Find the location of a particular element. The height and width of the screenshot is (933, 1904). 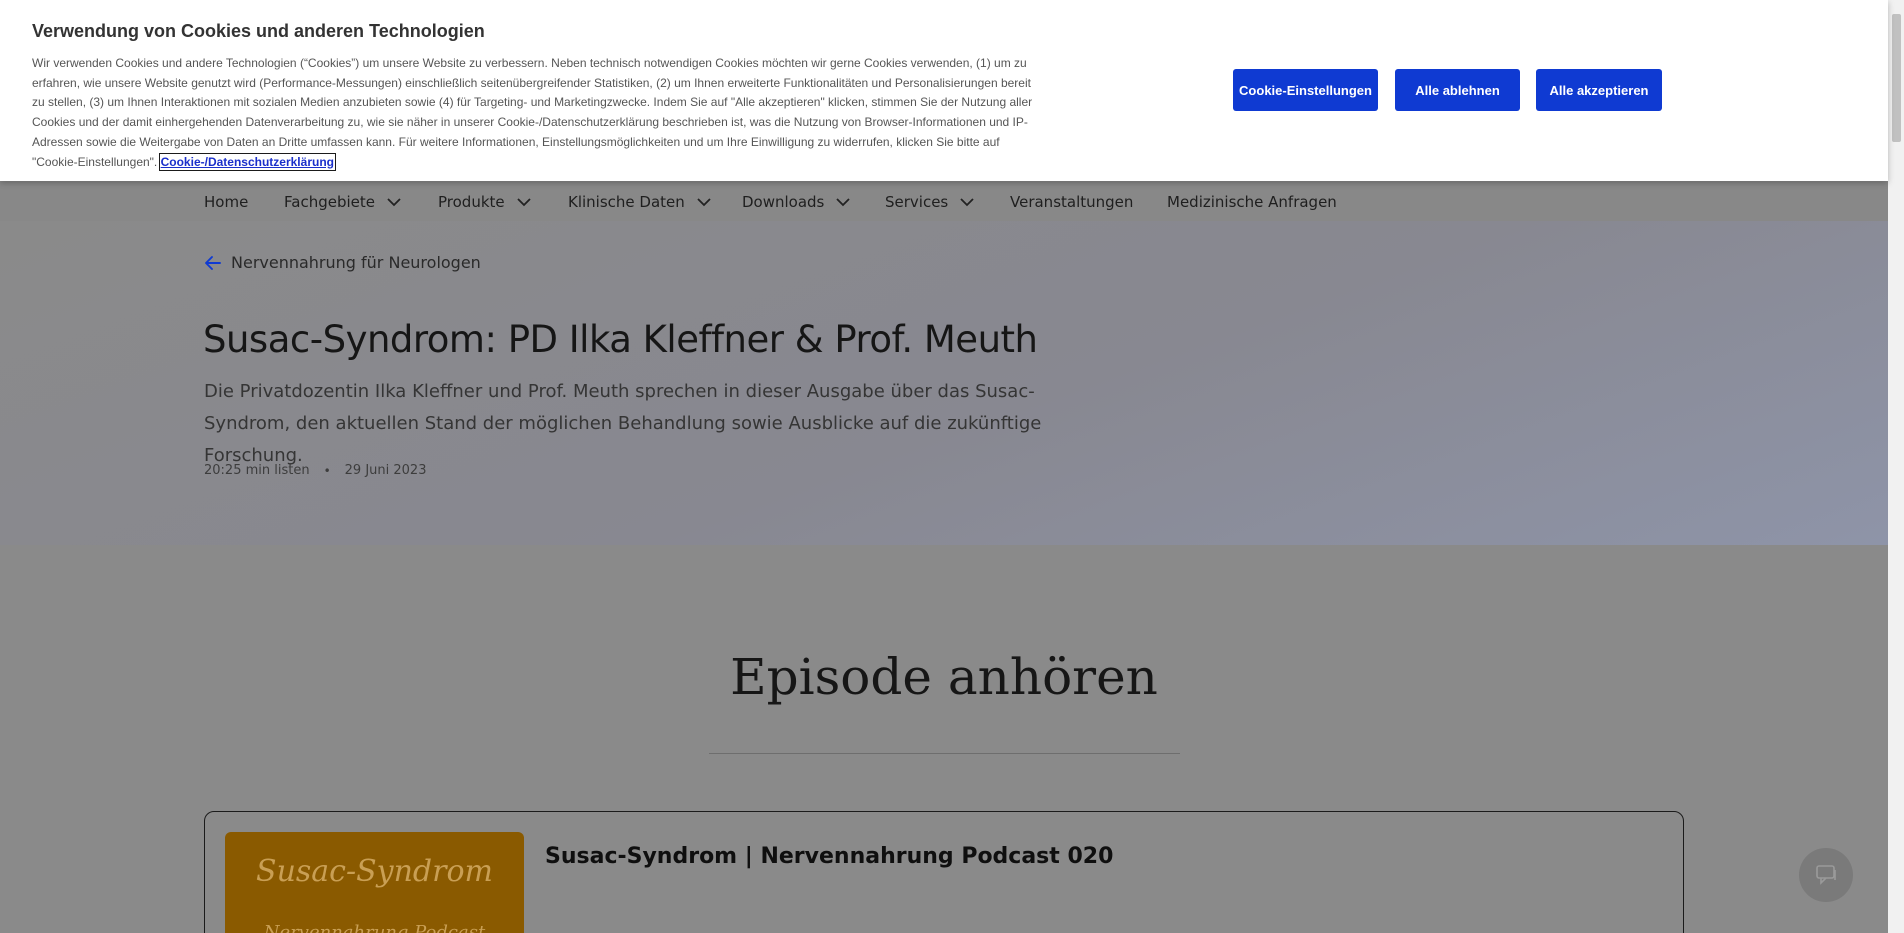

section-heading: Episode anhören is located at coordinates (944, 677).